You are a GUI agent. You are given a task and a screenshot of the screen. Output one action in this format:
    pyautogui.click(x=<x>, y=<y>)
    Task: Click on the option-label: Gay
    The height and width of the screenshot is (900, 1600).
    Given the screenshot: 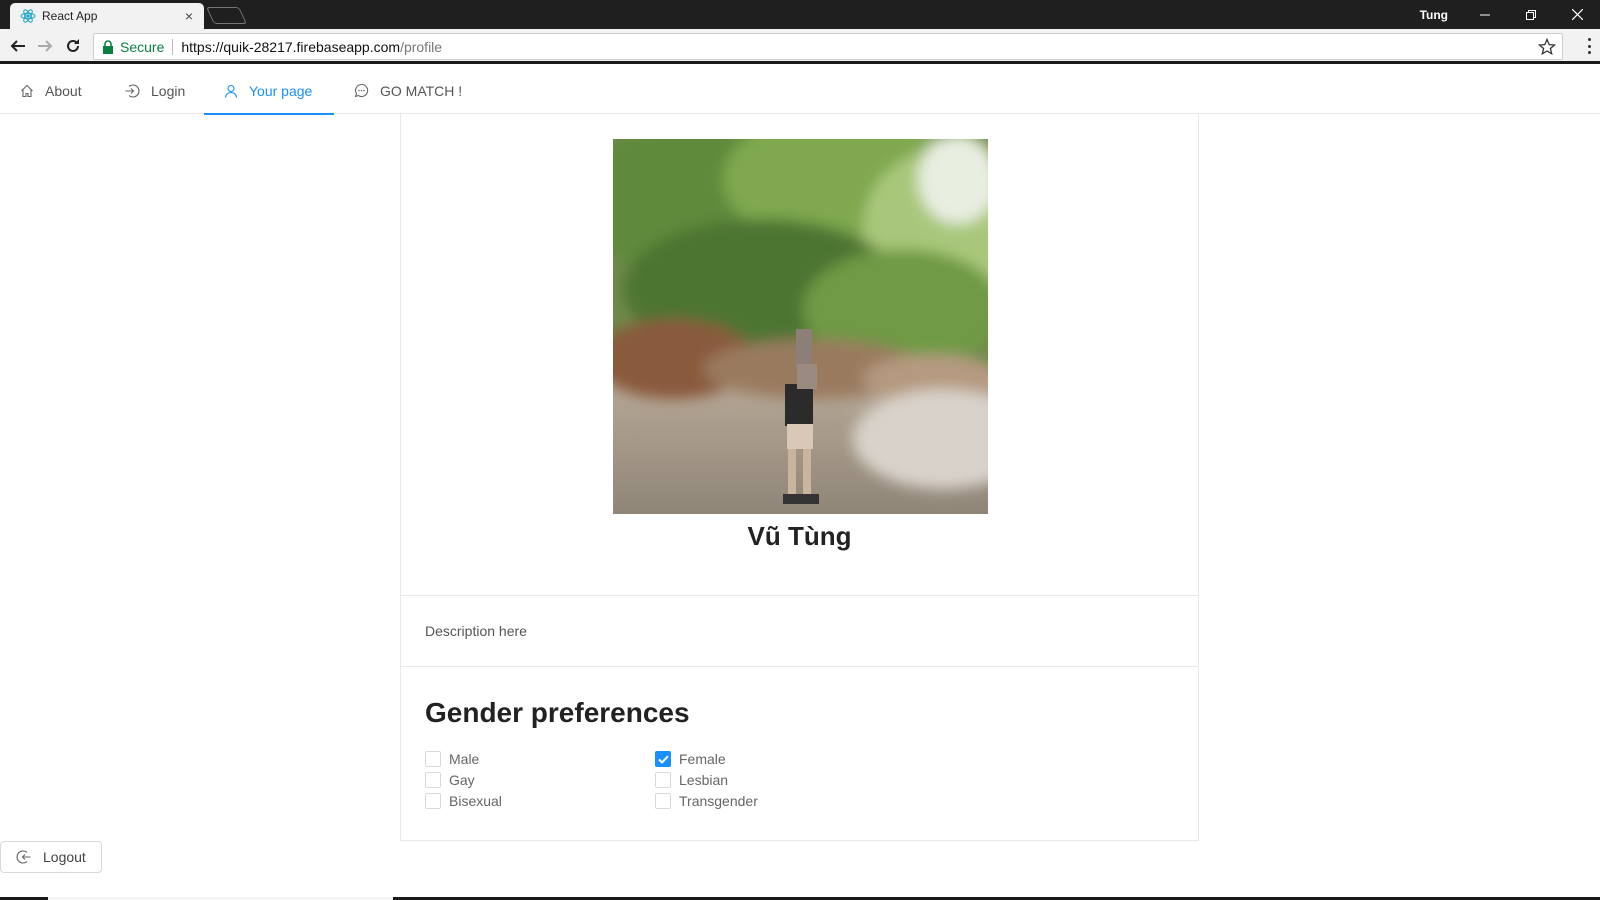 What is the action you would take?
    pyautogui.click(x=462, y=780)
    